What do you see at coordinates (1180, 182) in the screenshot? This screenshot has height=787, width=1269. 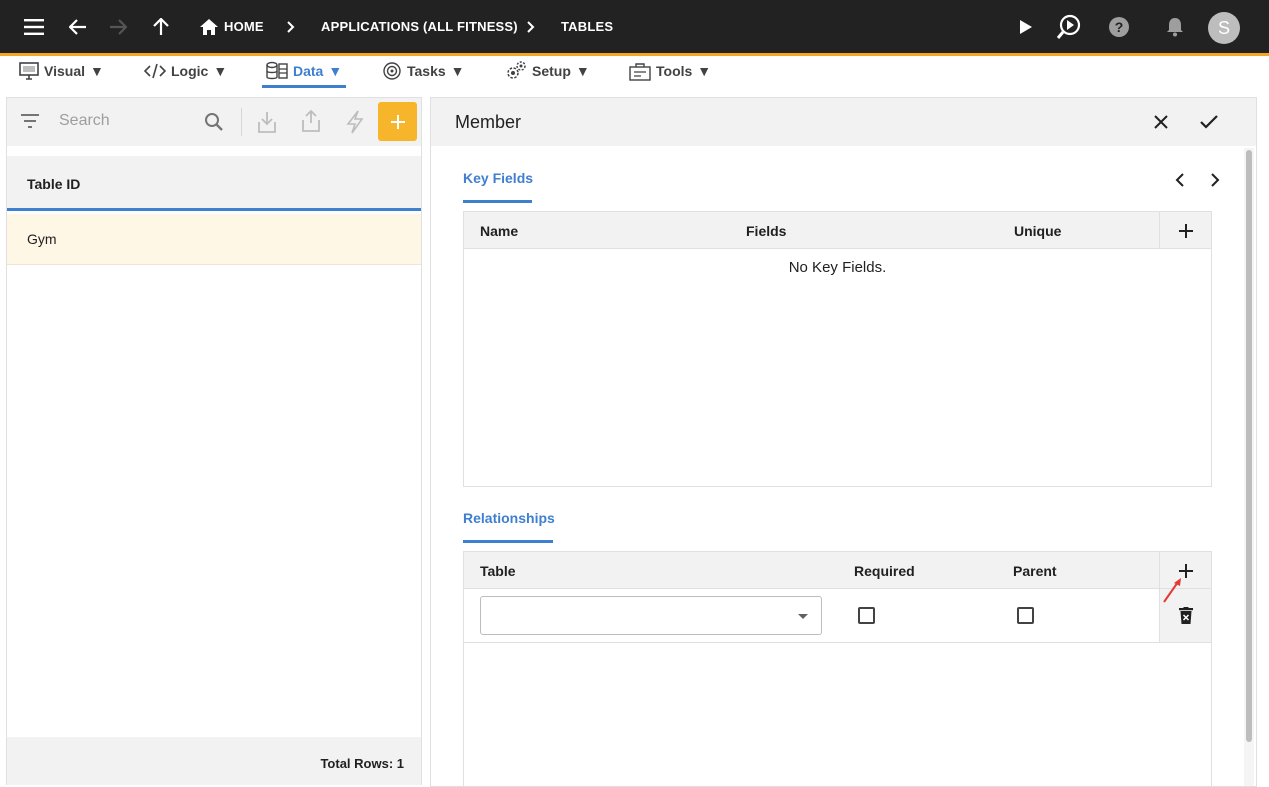 I see `chevron-left-icon` at bounding box center [1180, 182].